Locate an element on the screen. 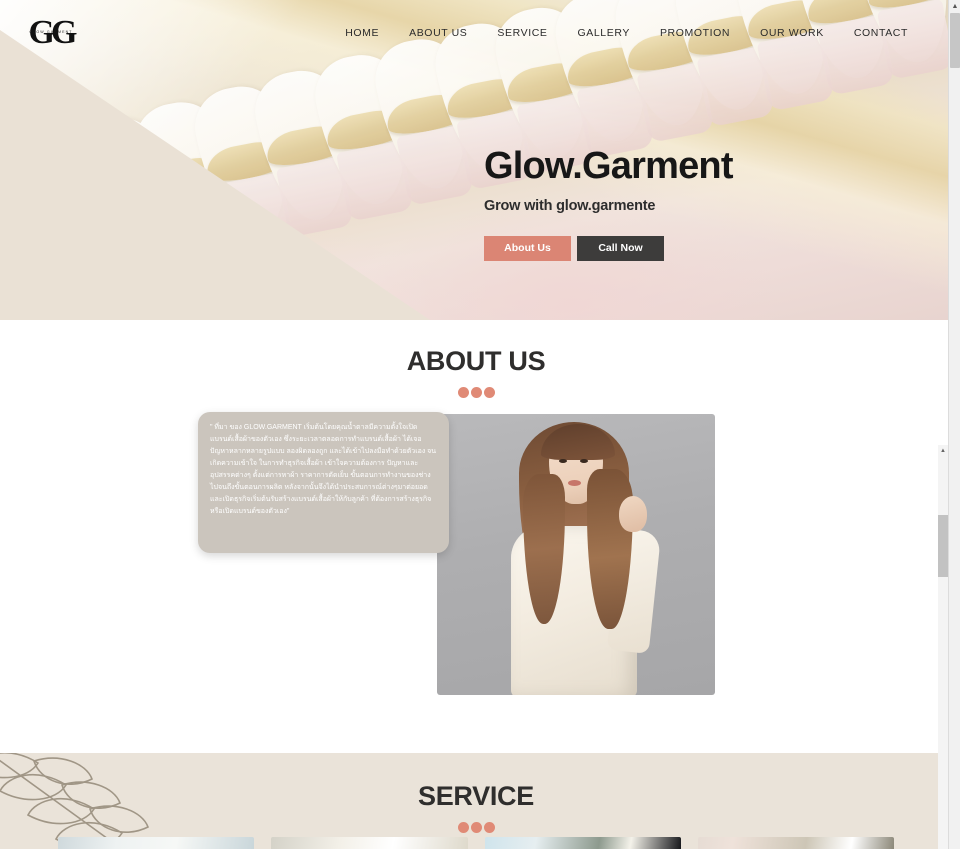 This screenshot has width=960, height=849. figure-eye-left is located at coordinates (563, 461).